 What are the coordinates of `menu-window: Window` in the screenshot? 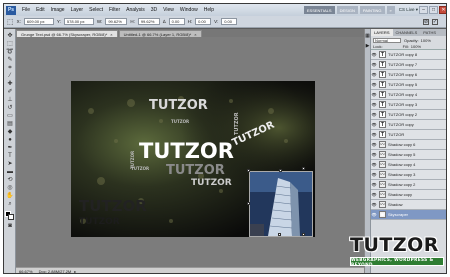 It's located at (189, 10).